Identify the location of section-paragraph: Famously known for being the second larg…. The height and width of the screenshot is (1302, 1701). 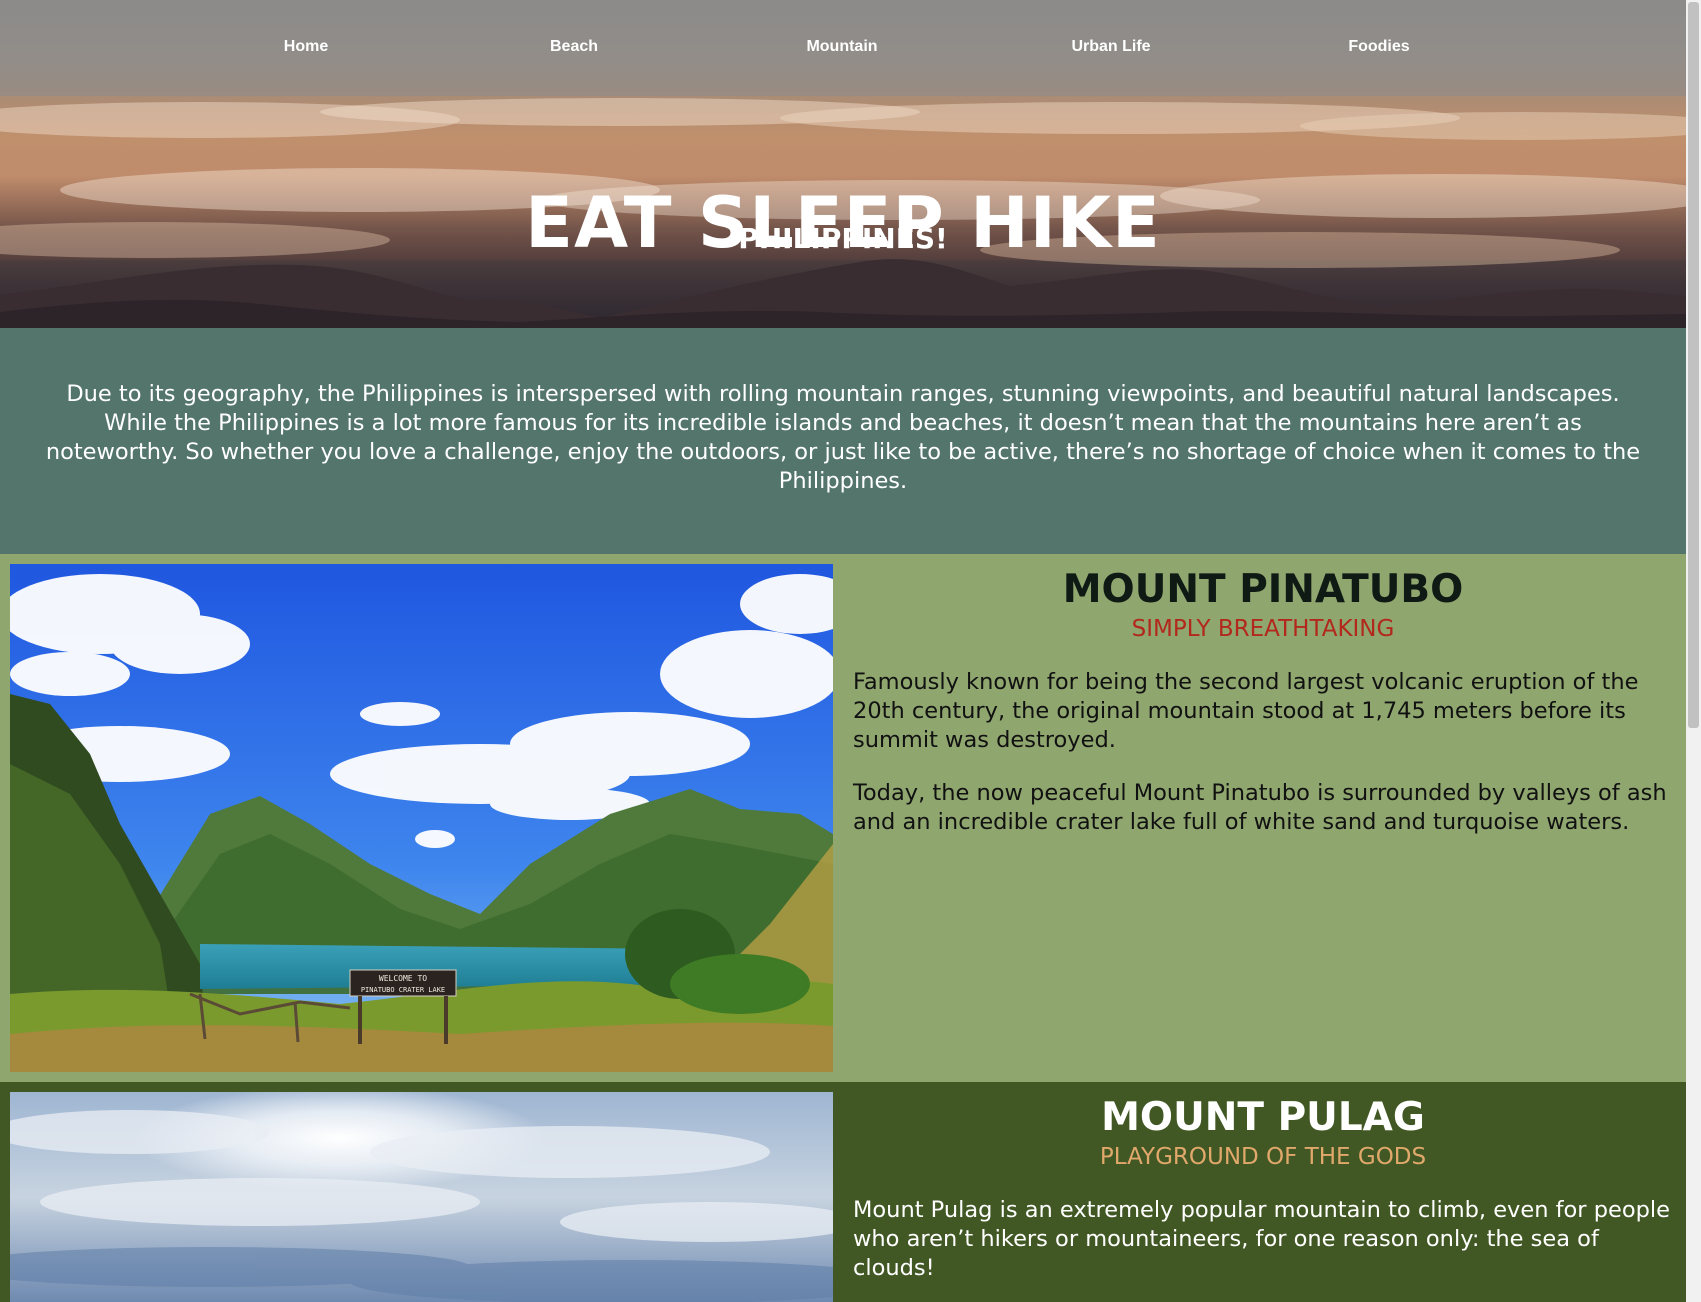
(1246, 711).